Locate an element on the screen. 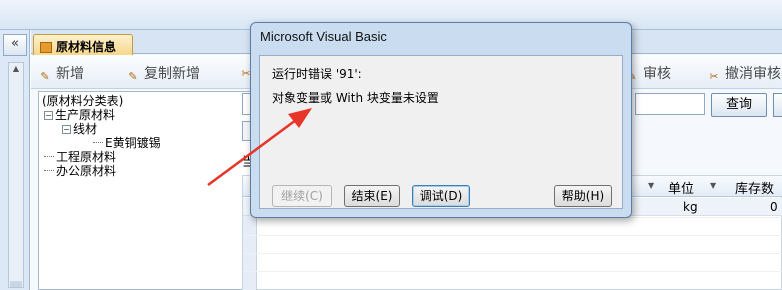  tree-root: (原材料分类表) is located at coordinates (82, 101).